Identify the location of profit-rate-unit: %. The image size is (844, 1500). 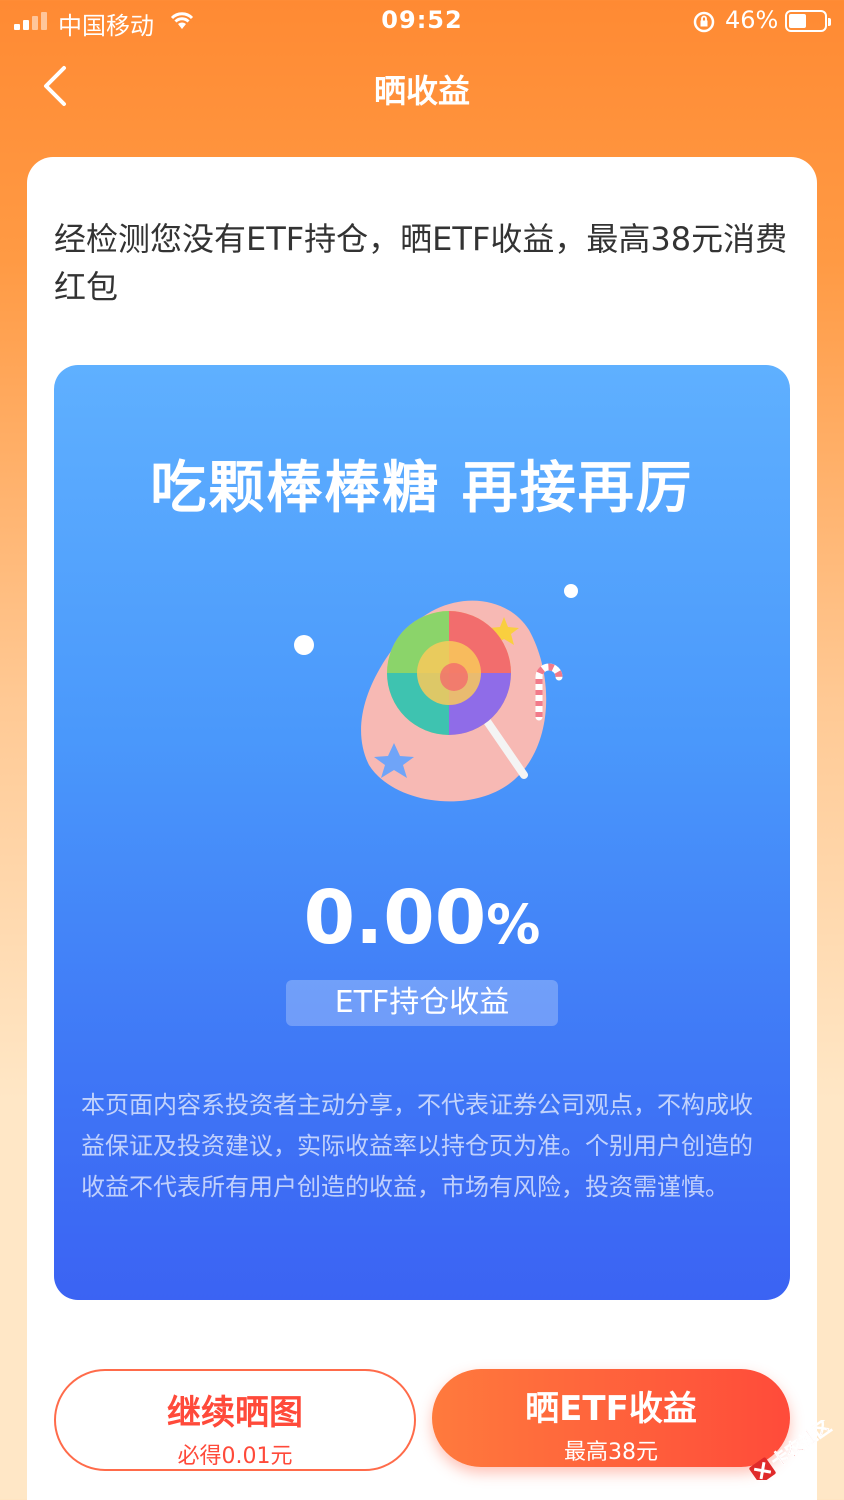
(513, 924).